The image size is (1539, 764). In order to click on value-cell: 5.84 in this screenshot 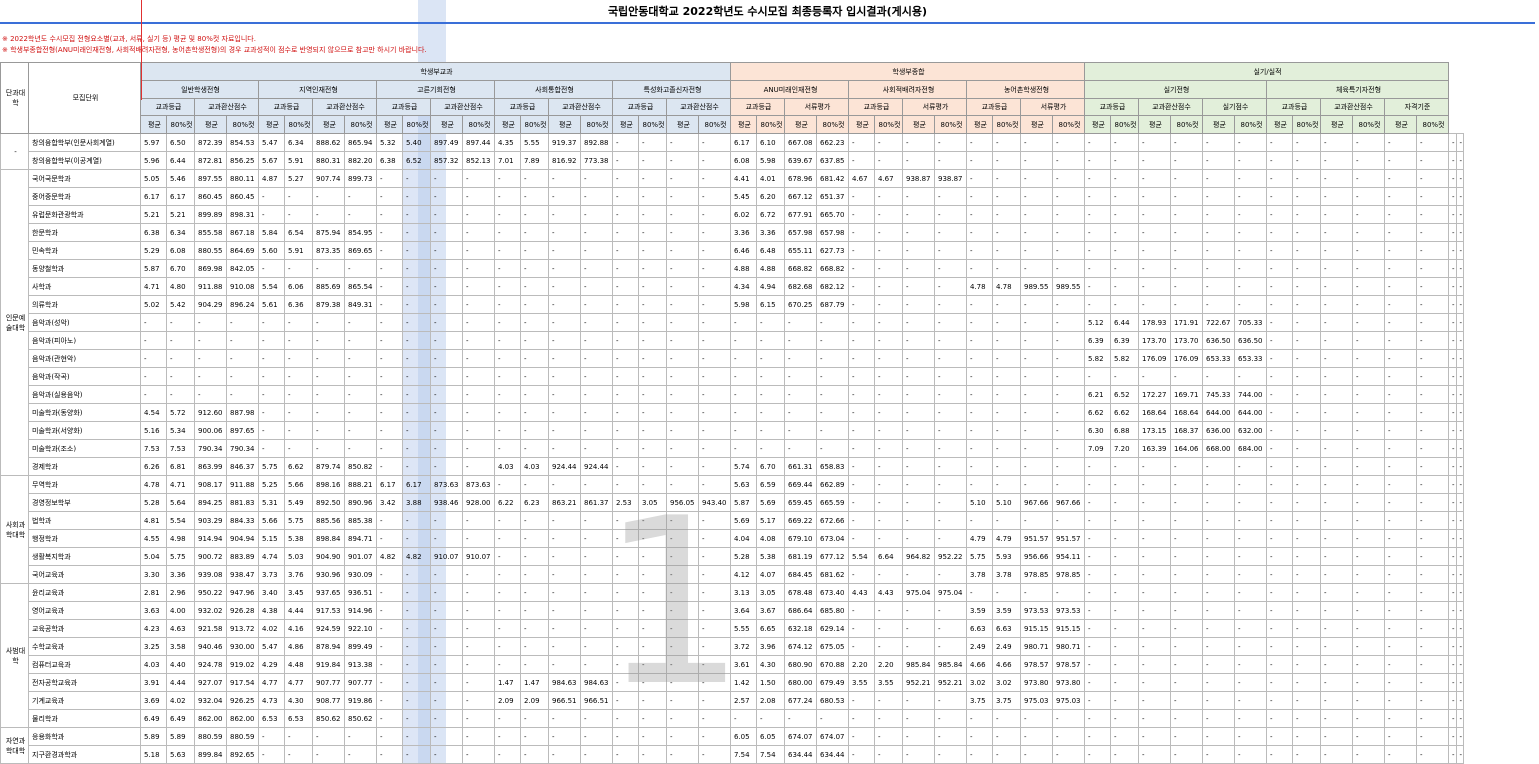, I will do `click(271, 232)`.